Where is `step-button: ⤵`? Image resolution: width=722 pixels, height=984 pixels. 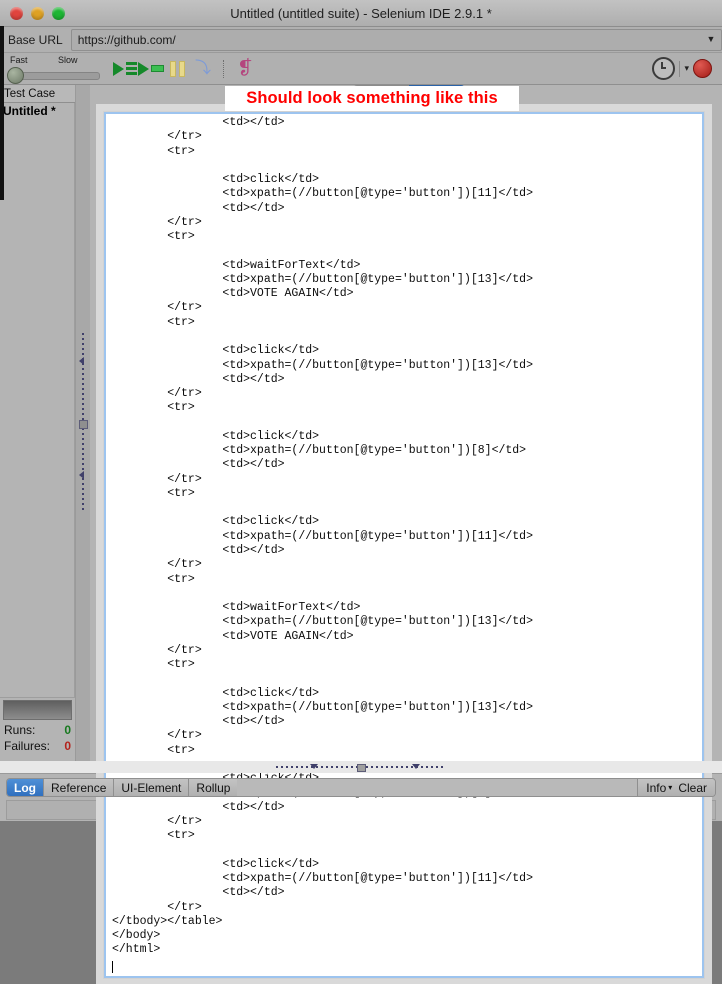
step-button: ⤵ is located at coordinates (203, 69).